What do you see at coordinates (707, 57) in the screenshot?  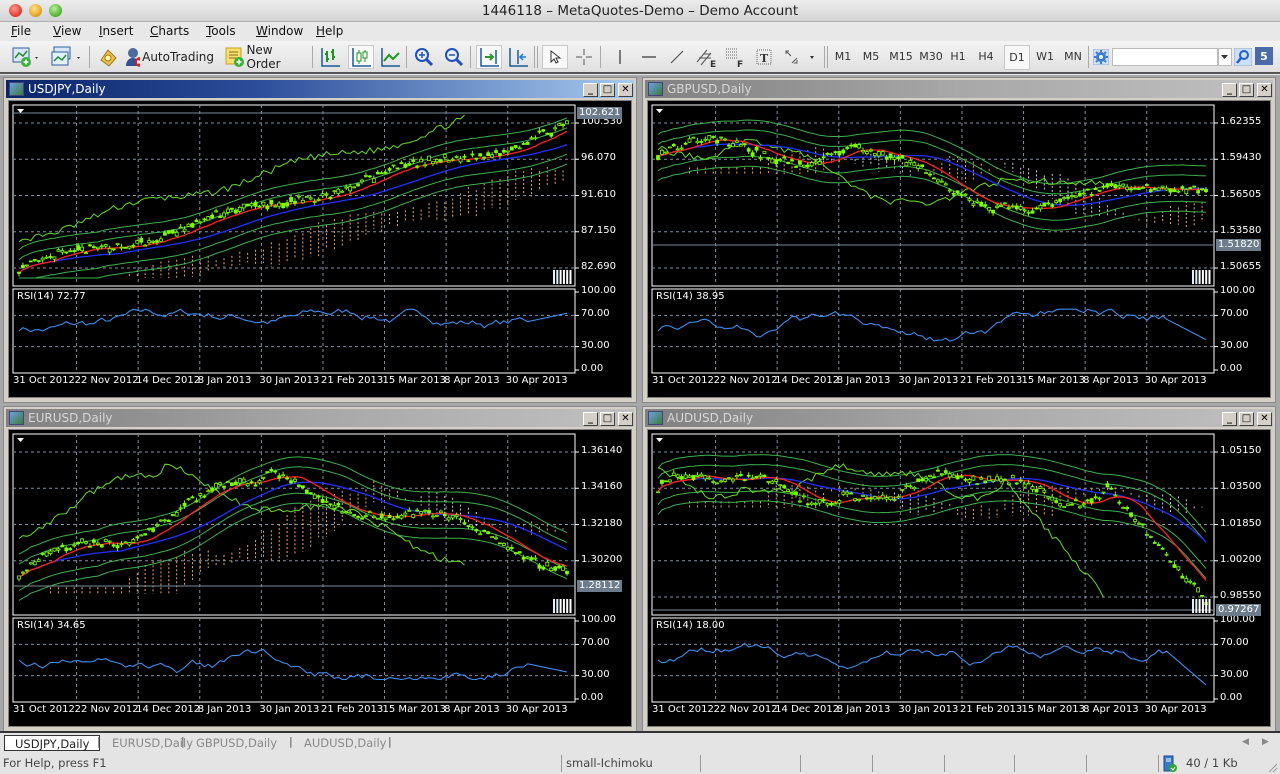 I see `equidistant-channel-button: E` at bounding box center [707, 57].